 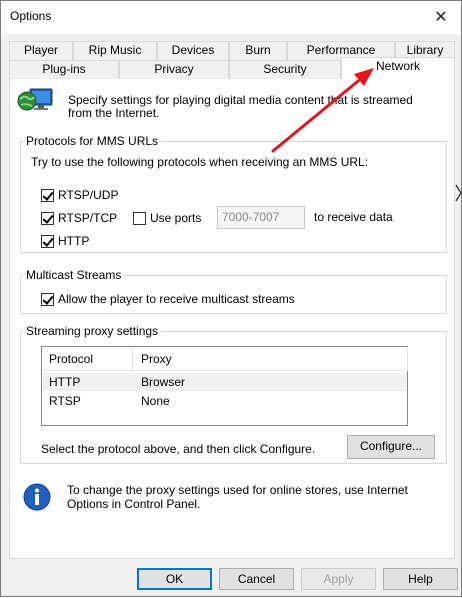 I want to click on rtsp-udp-label: RTSP/UDP, so click(x=88, y=195).